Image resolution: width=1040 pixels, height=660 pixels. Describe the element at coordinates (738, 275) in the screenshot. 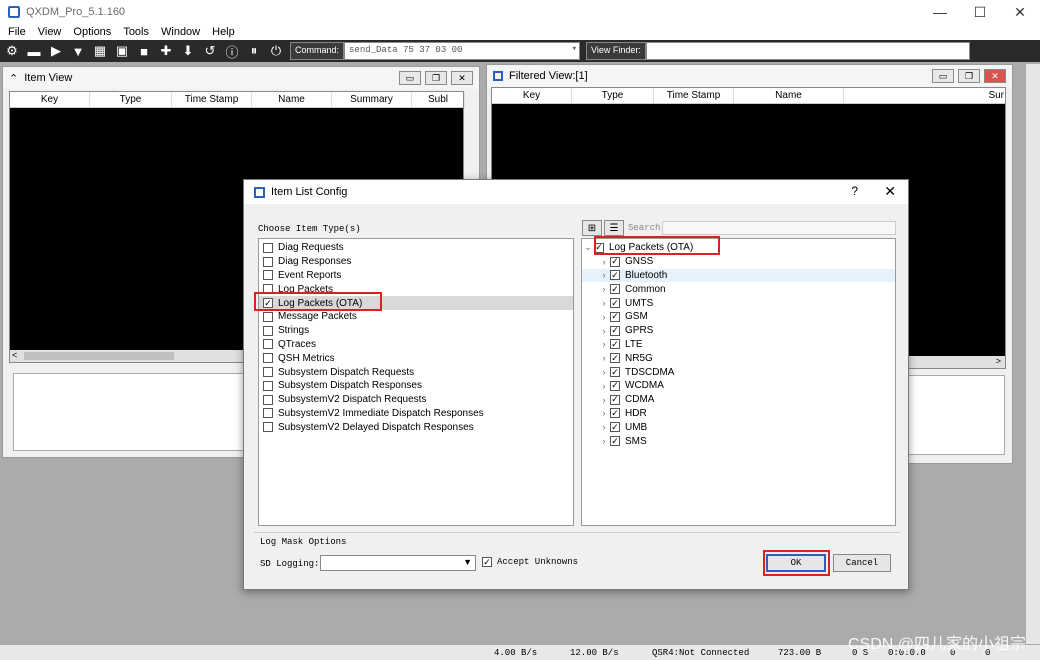

I see `tree-child-row: › ✓ Bluetooth` at that location.